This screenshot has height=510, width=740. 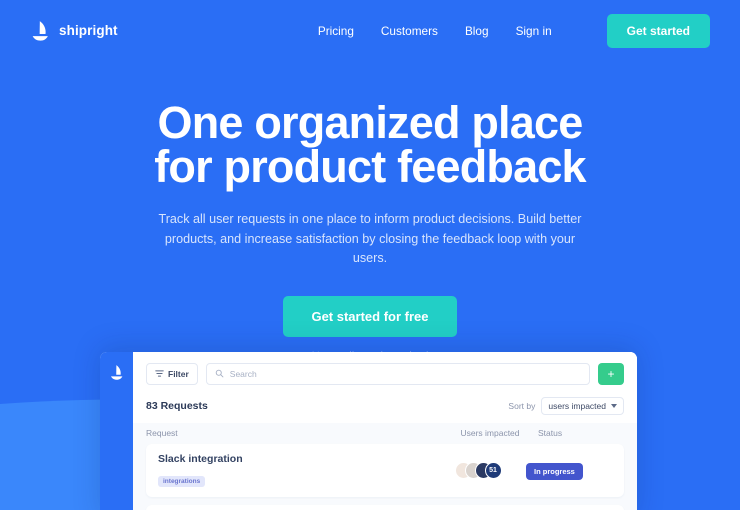 I want to click on filter-button: Filter, so click(x=172, y=374).